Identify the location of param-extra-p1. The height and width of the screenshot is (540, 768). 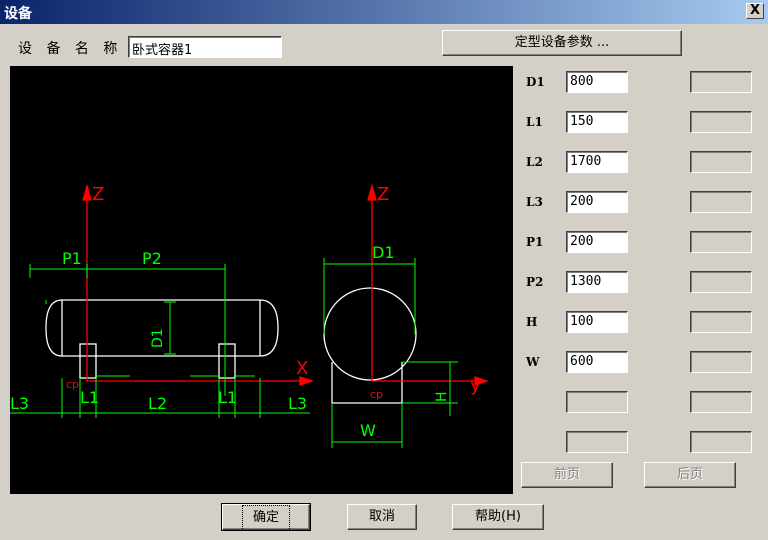
(721, 242).